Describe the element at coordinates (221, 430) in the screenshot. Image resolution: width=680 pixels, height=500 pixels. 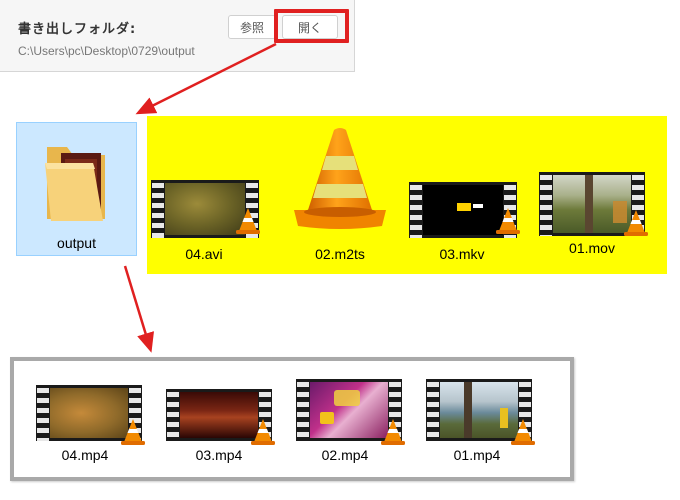
I see `file-item: 03.mp4` at that location.